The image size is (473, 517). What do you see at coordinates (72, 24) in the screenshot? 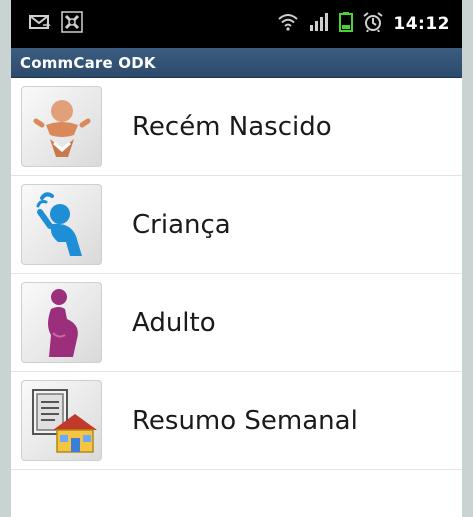
I see `sync-icon` at bounding box center [72, 24].